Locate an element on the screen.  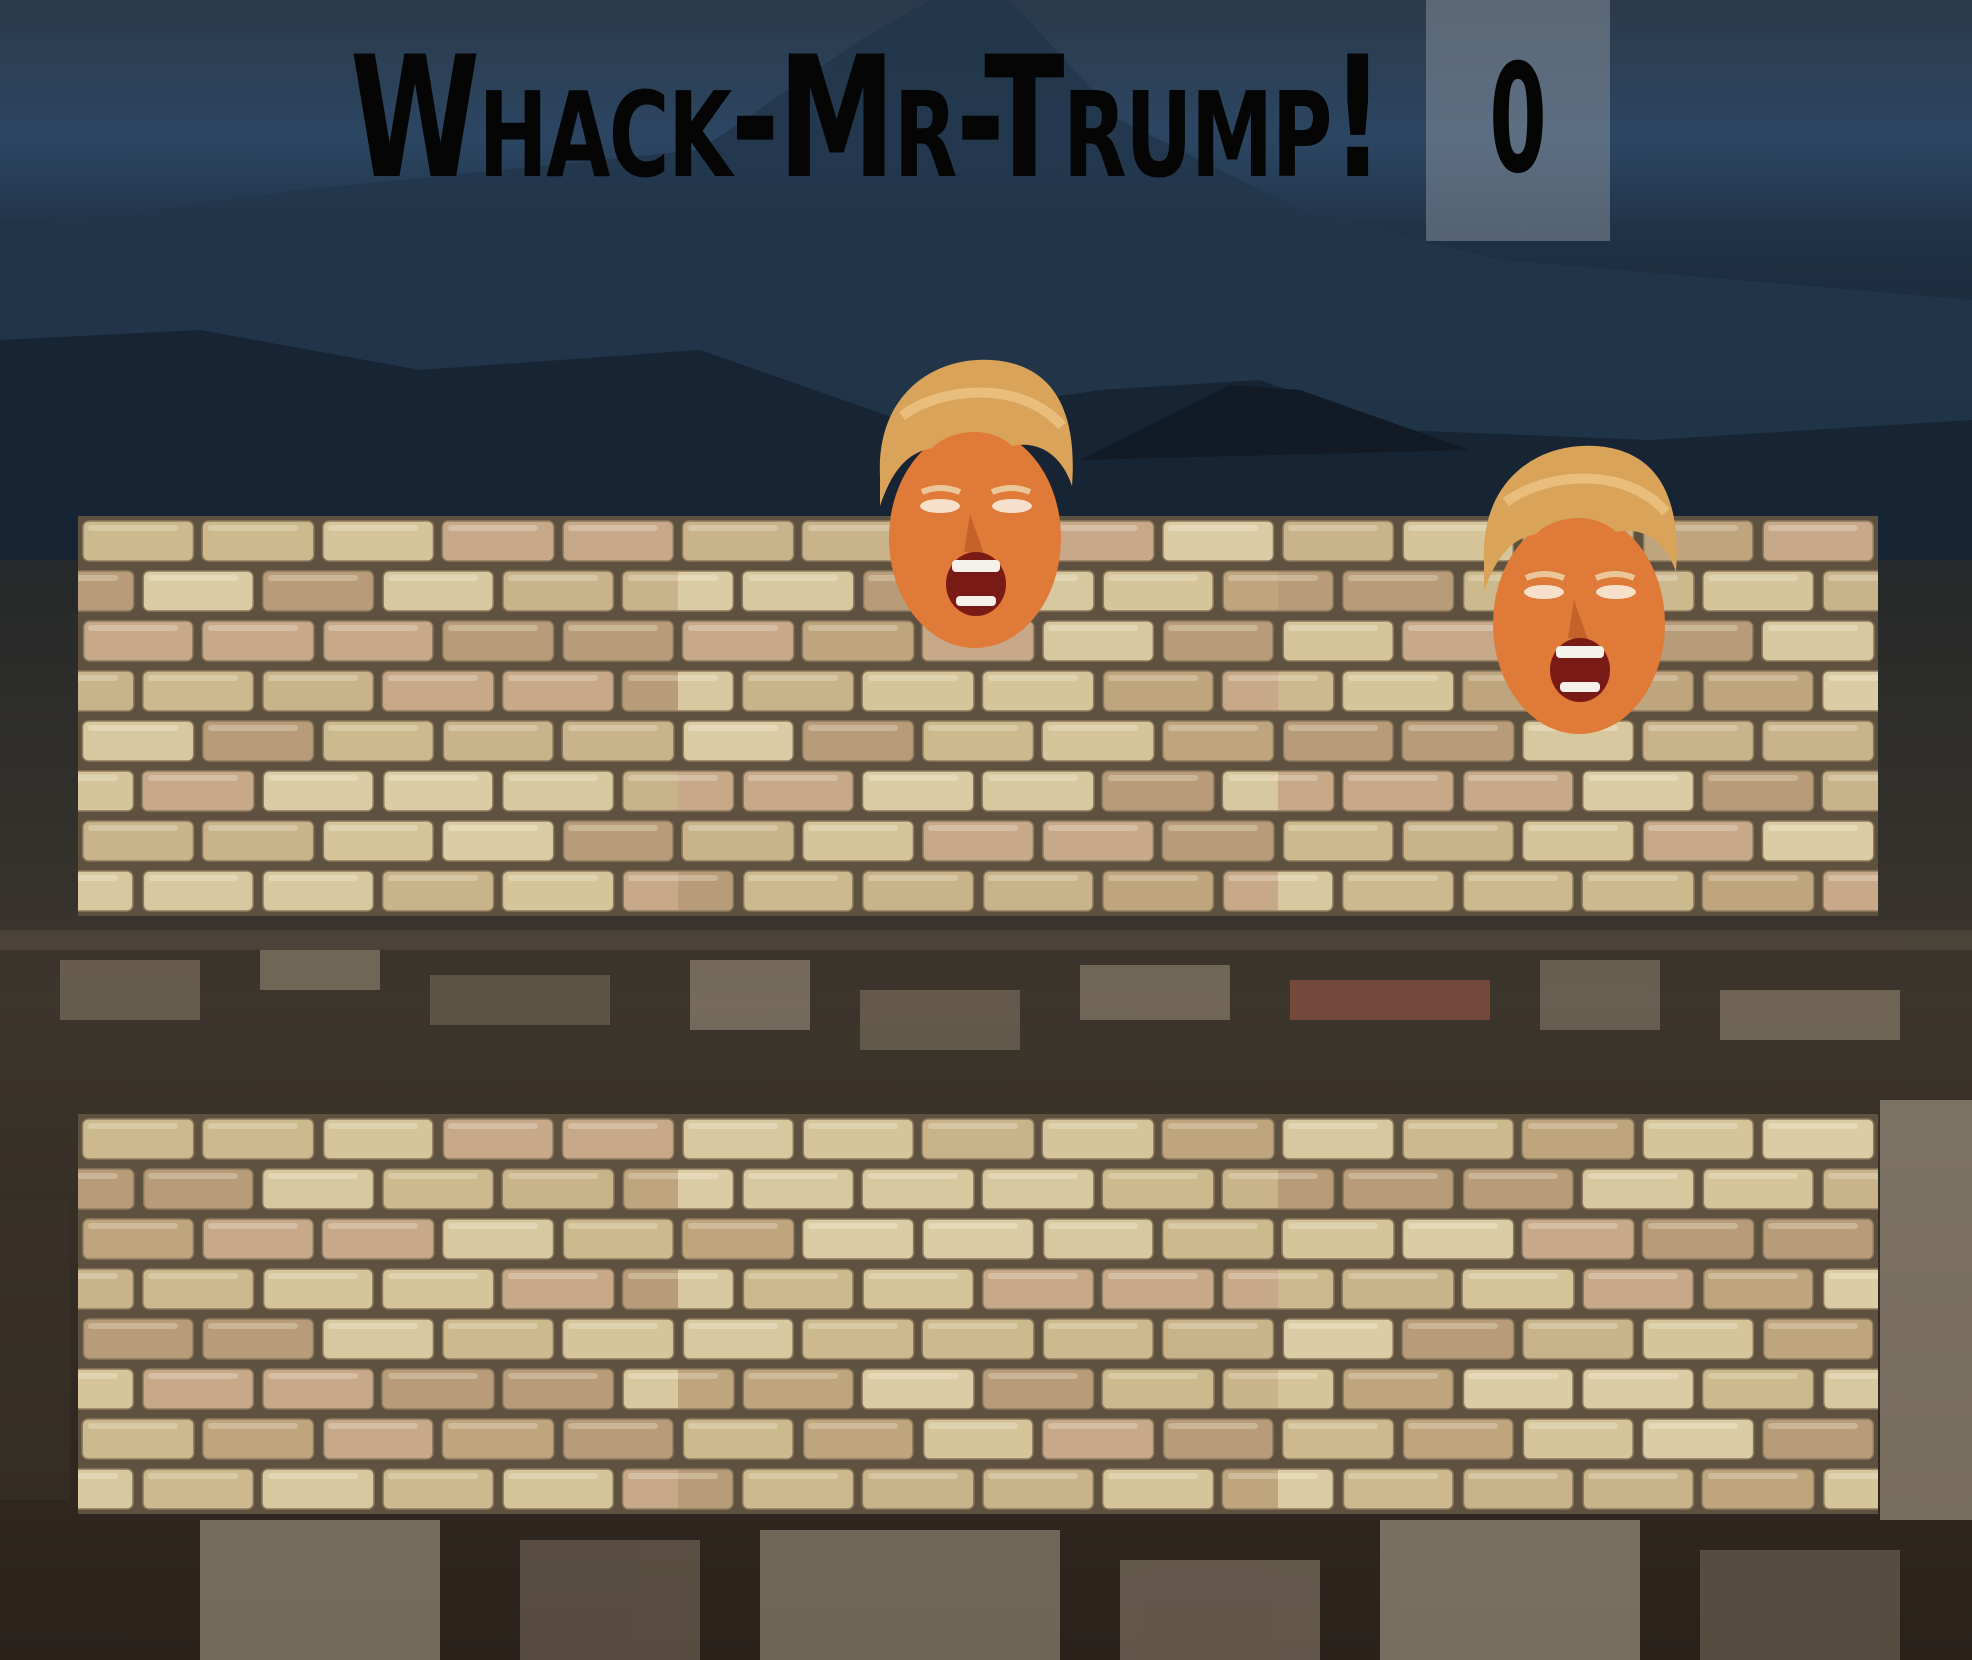
game-title: Whack-Mr-Trump! is located at coordinates (867, 118).